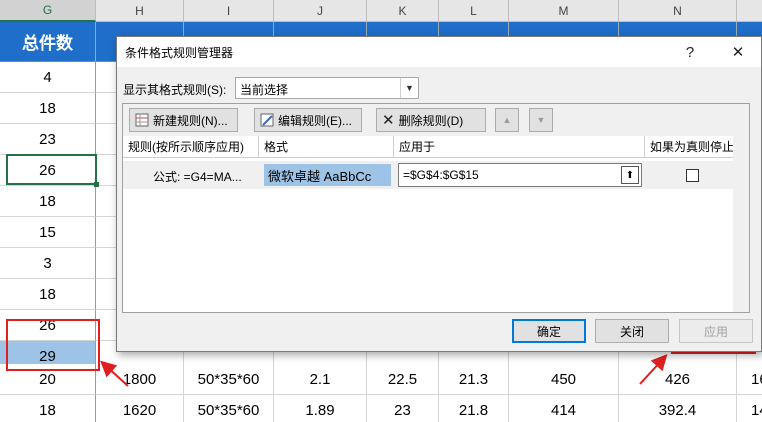  I want to click on col-rule-header: 规则(按所示顺序应用), so click(191, 147).